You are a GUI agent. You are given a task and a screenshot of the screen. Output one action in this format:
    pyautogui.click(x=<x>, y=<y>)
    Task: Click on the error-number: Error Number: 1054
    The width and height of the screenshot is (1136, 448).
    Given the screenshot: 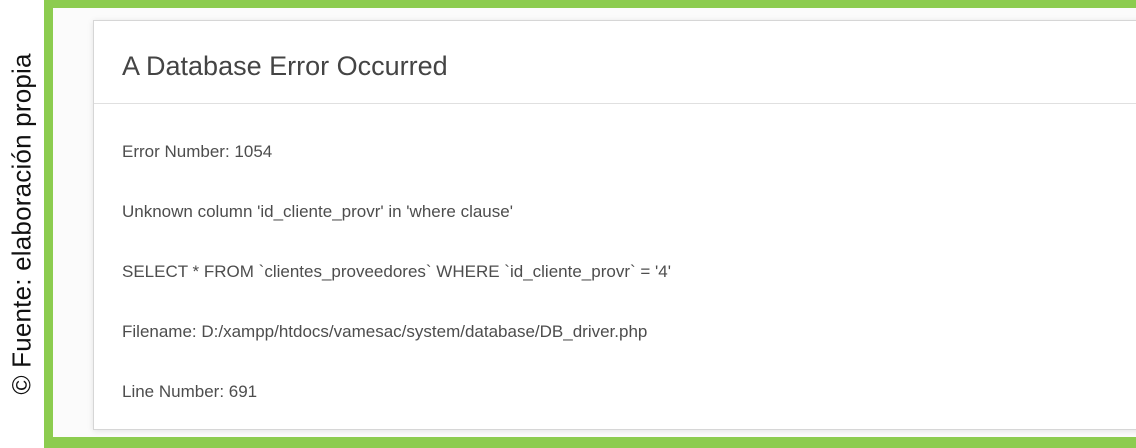 What is the action you would take?
    pyautogui.click(x=197, y=151)
    